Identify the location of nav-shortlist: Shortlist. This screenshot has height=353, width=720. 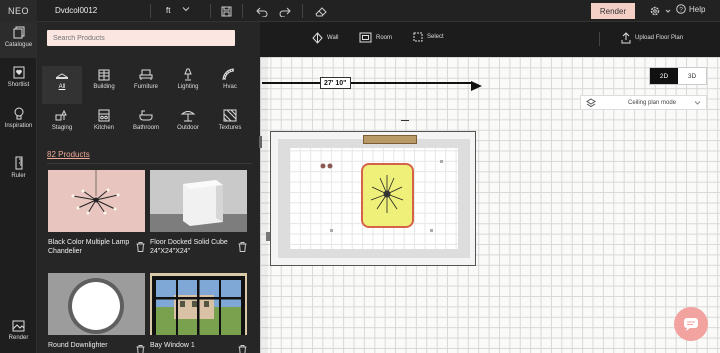
(18, 80).